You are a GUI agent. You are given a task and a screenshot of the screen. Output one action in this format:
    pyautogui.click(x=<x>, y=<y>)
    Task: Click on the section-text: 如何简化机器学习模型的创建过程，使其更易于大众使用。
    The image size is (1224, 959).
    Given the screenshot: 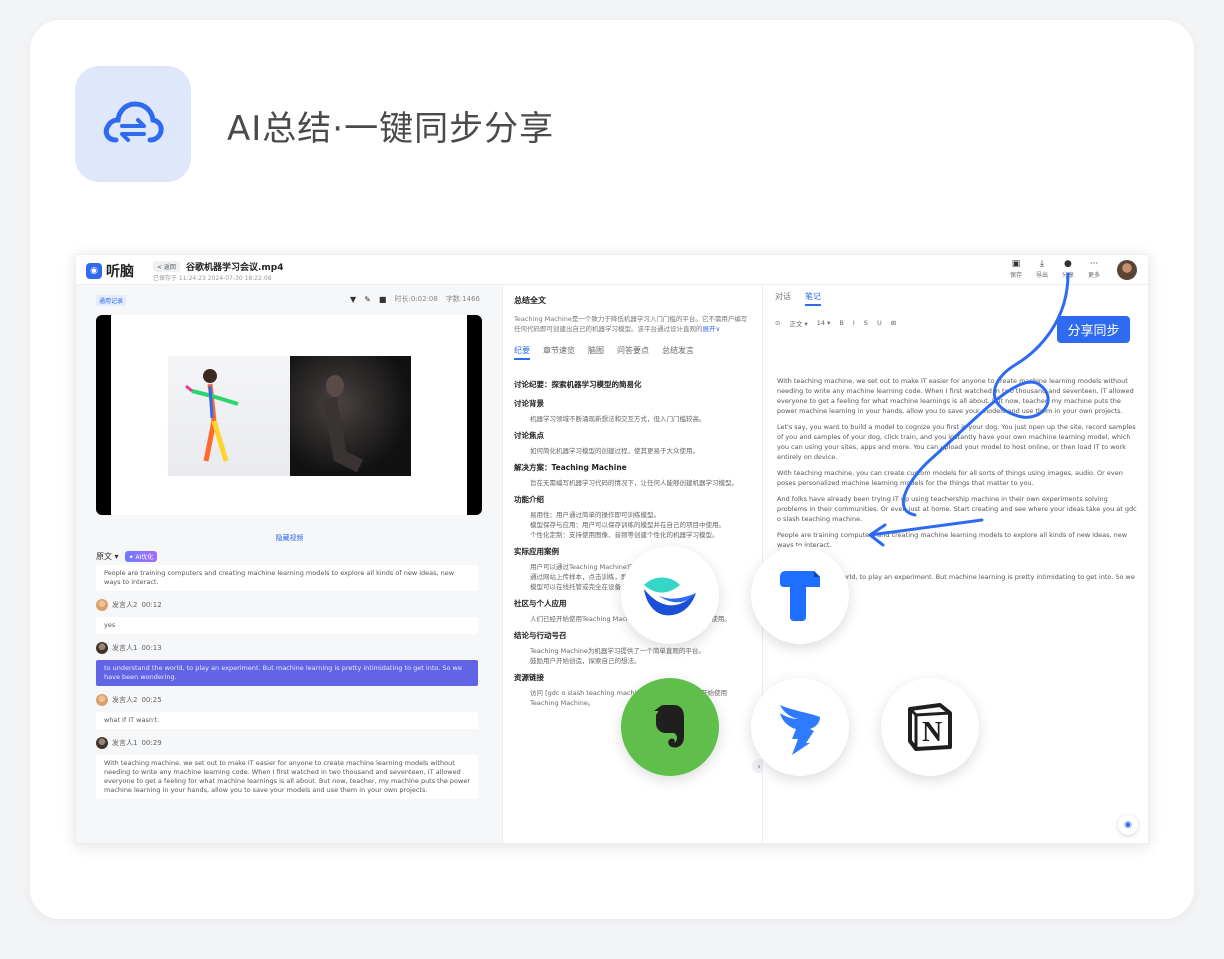 What is the action you would take?
    pyautogui.click(x=614, y=451)
    